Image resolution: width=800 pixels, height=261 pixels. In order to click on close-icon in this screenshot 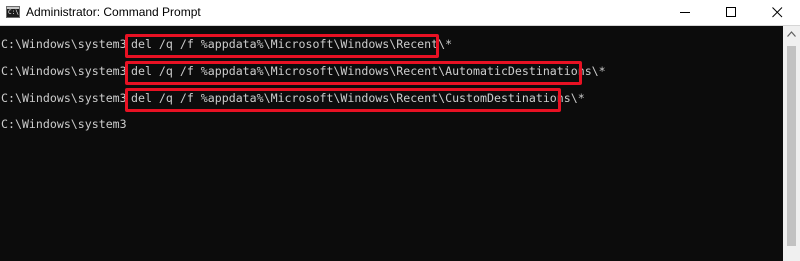, I will do `click(777, 12)`.